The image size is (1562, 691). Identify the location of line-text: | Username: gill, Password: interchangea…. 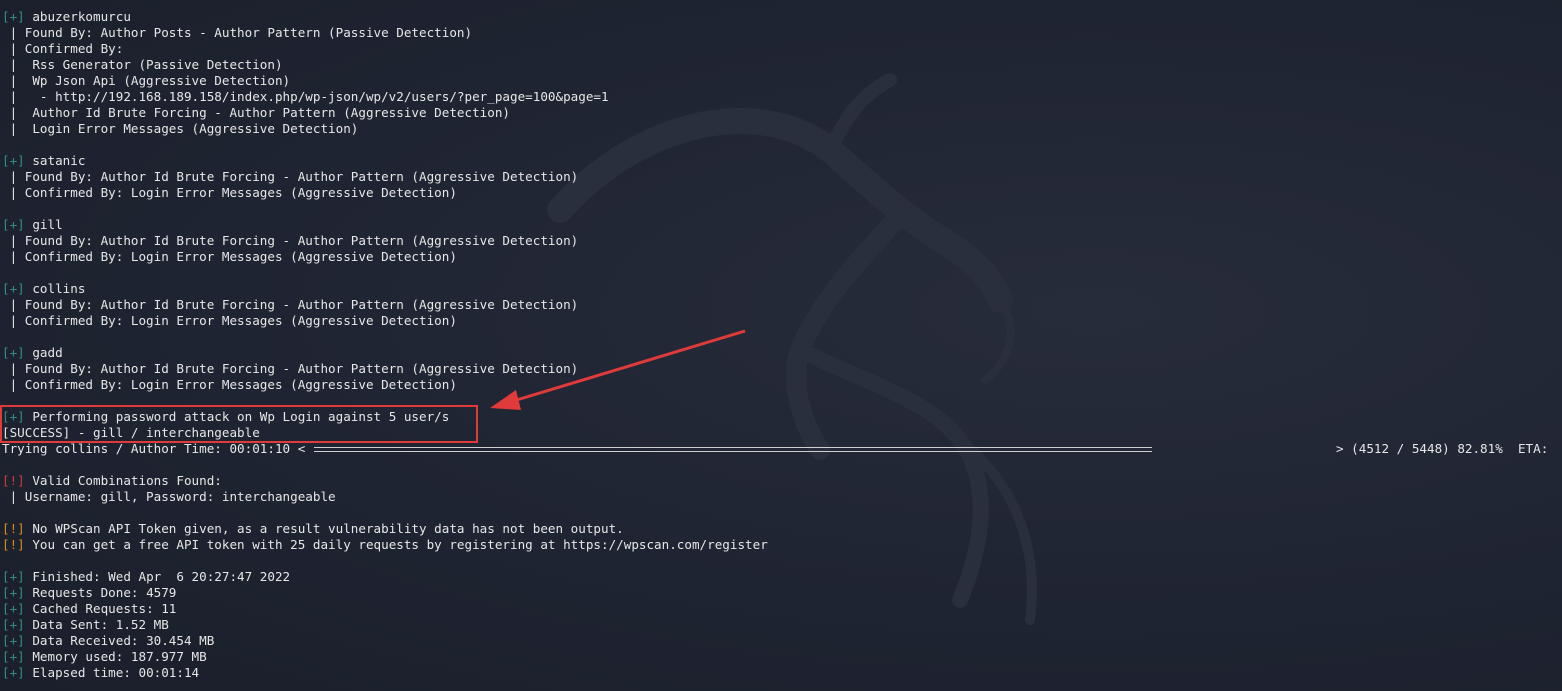
(169, 496).